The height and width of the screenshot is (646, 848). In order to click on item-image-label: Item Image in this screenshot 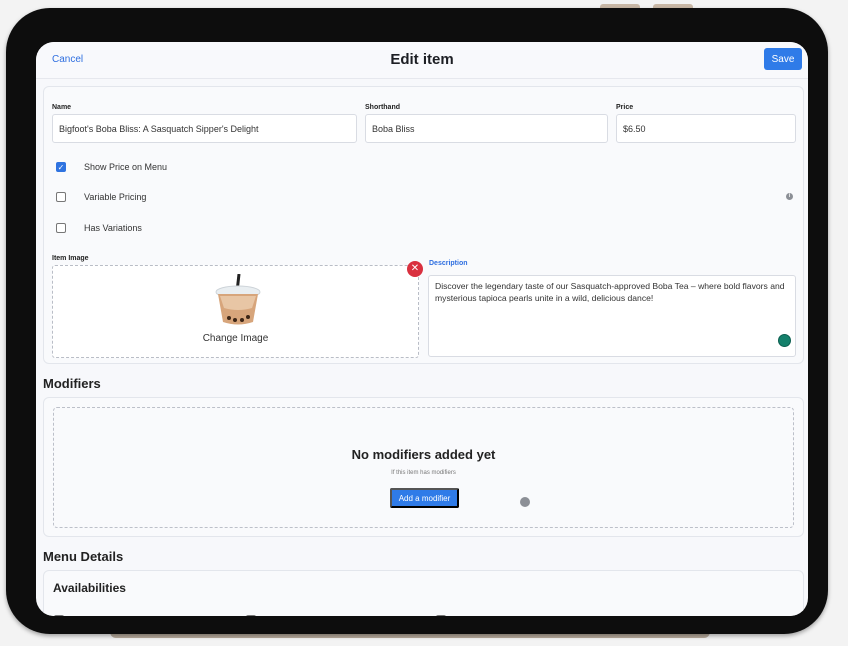, I will do `click(70, 258)`.